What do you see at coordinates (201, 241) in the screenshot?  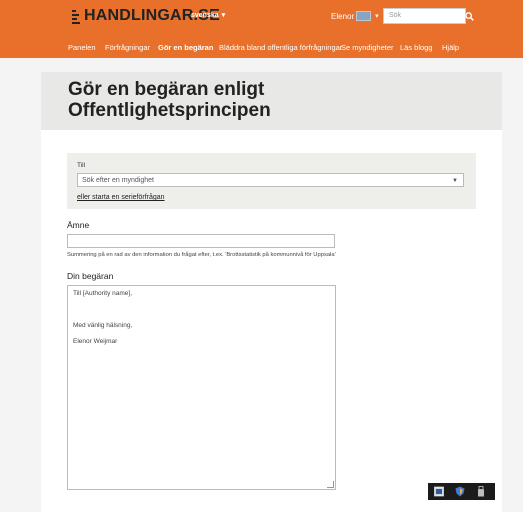 I see `subject-input` at bounding box center [201, 241].